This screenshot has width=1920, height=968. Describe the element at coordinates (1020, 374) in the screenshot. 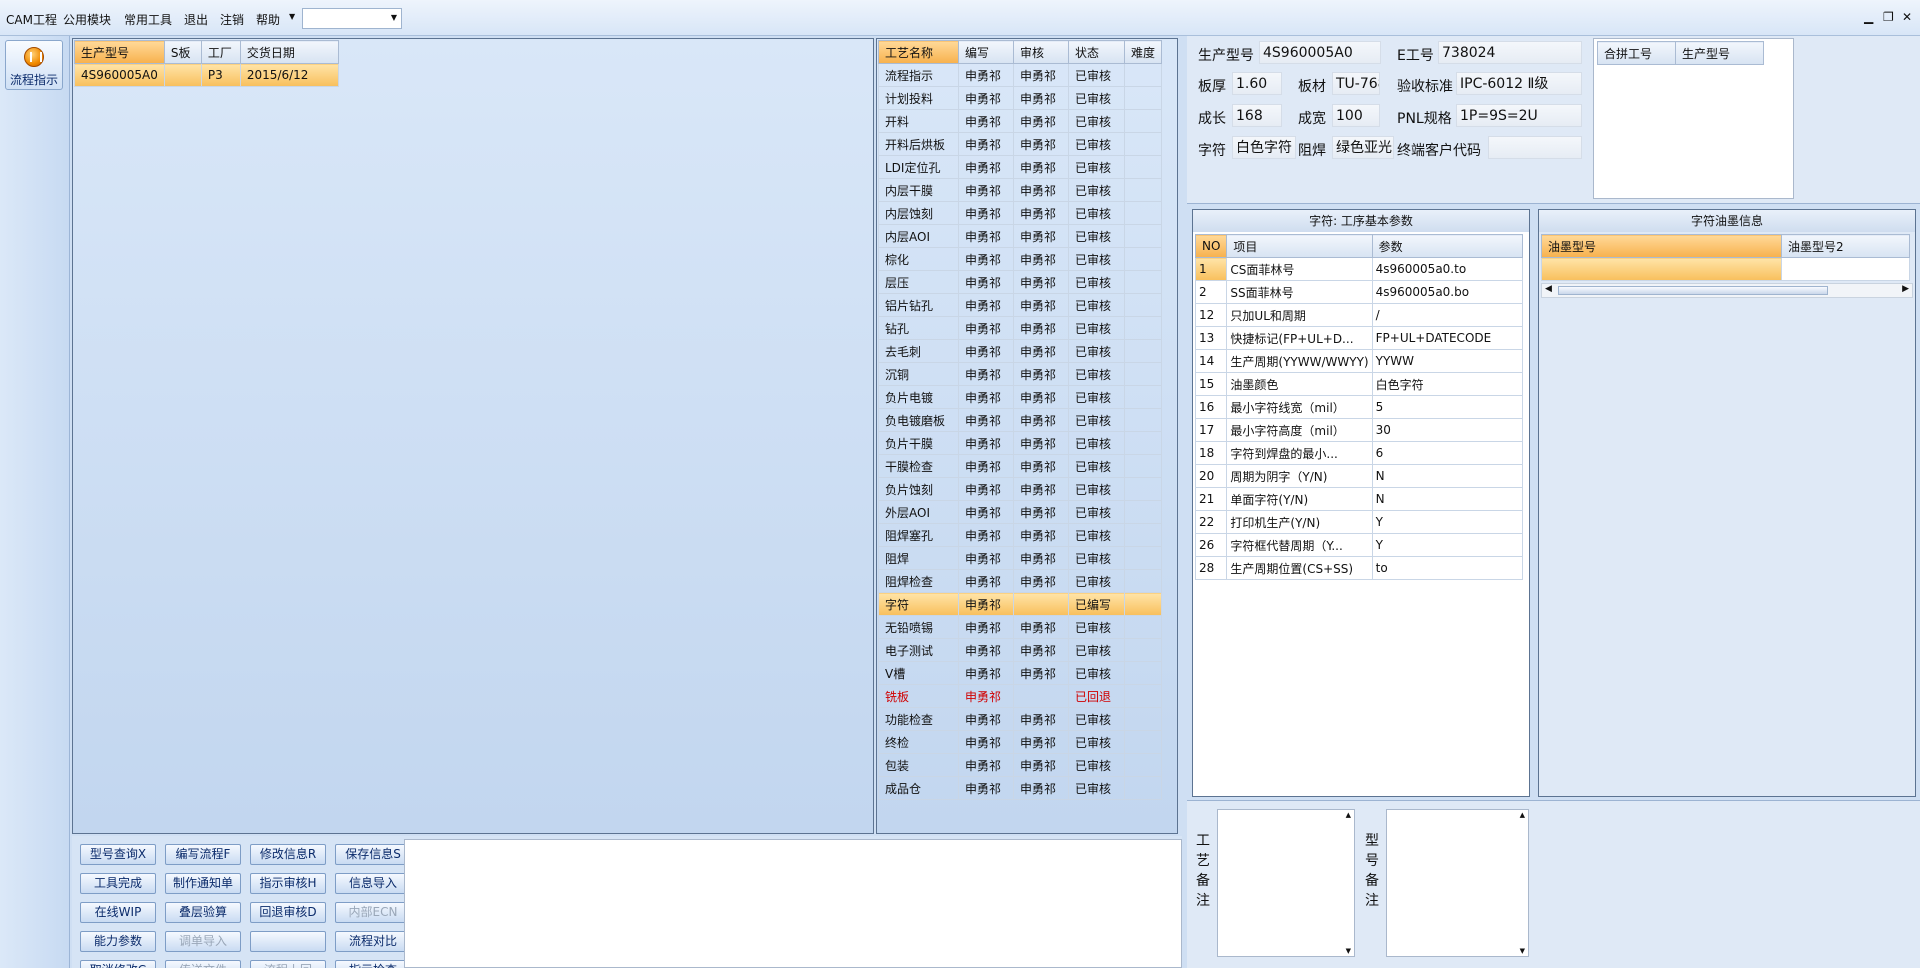

I see `table-row: 沉铜 申勇祁 申勇祁 已审核` at that location.